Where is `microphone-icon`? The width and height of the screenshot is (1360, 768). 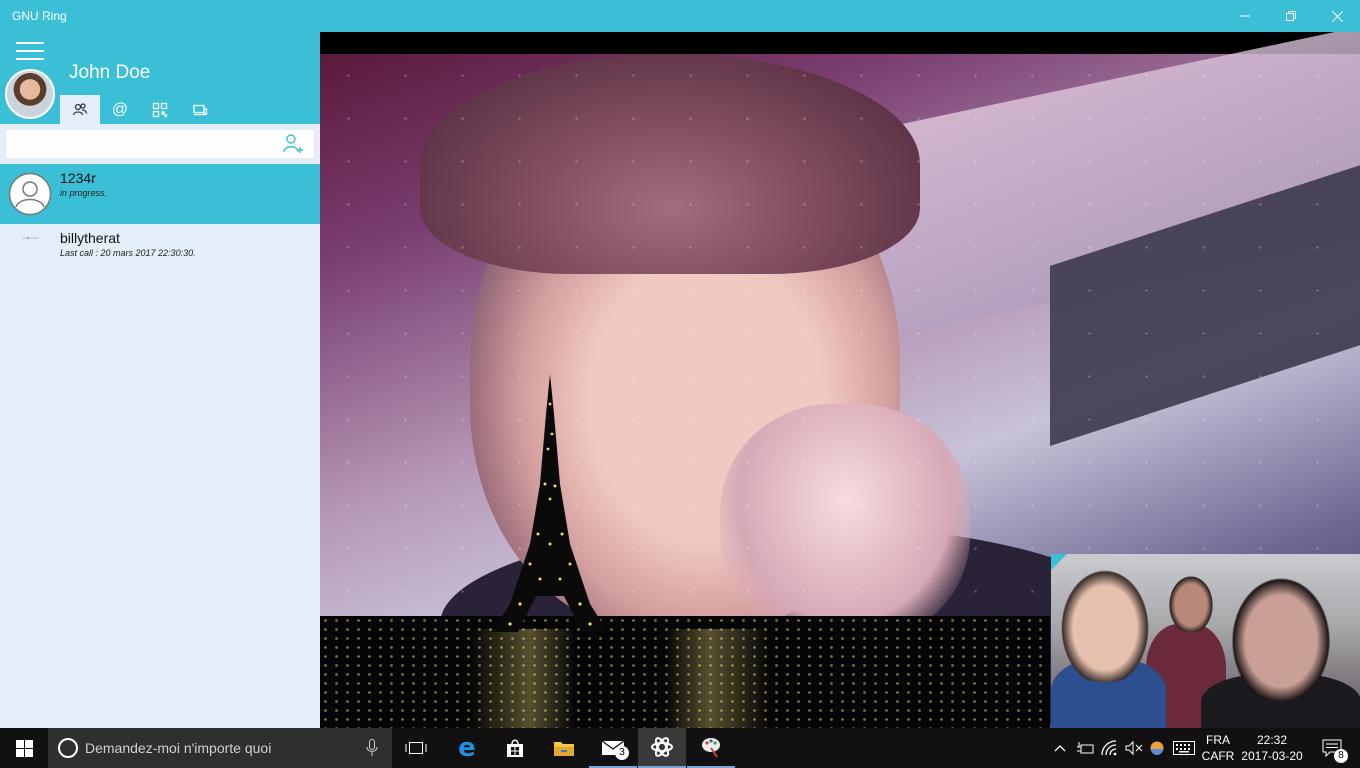 microphone-icon is located at coordinates (372, 748).